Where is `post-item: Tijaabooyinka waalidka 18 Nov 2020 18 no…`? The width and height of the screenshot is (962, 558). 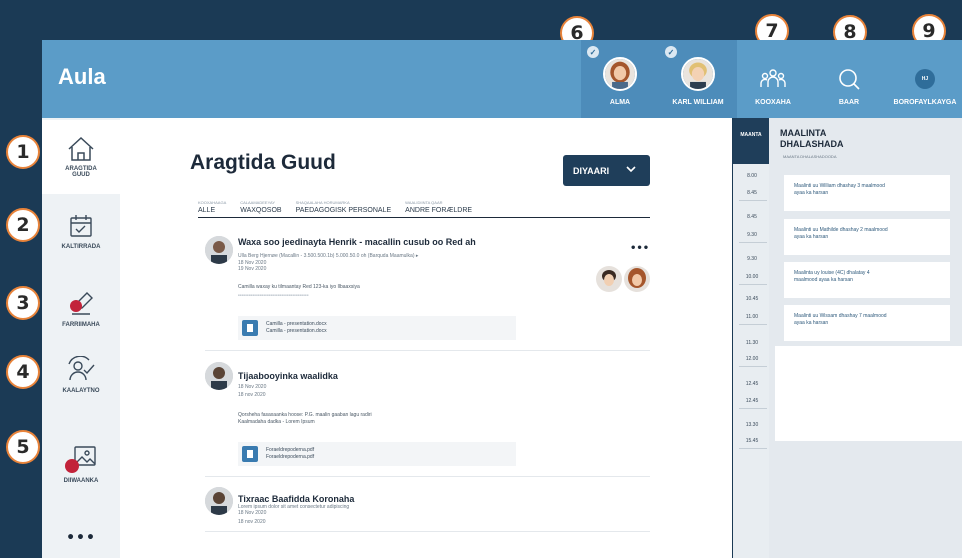
post-item: Tijaabooyinka waalidka 18 Nov 2020 18 no… is located at coordinates (427, 422).